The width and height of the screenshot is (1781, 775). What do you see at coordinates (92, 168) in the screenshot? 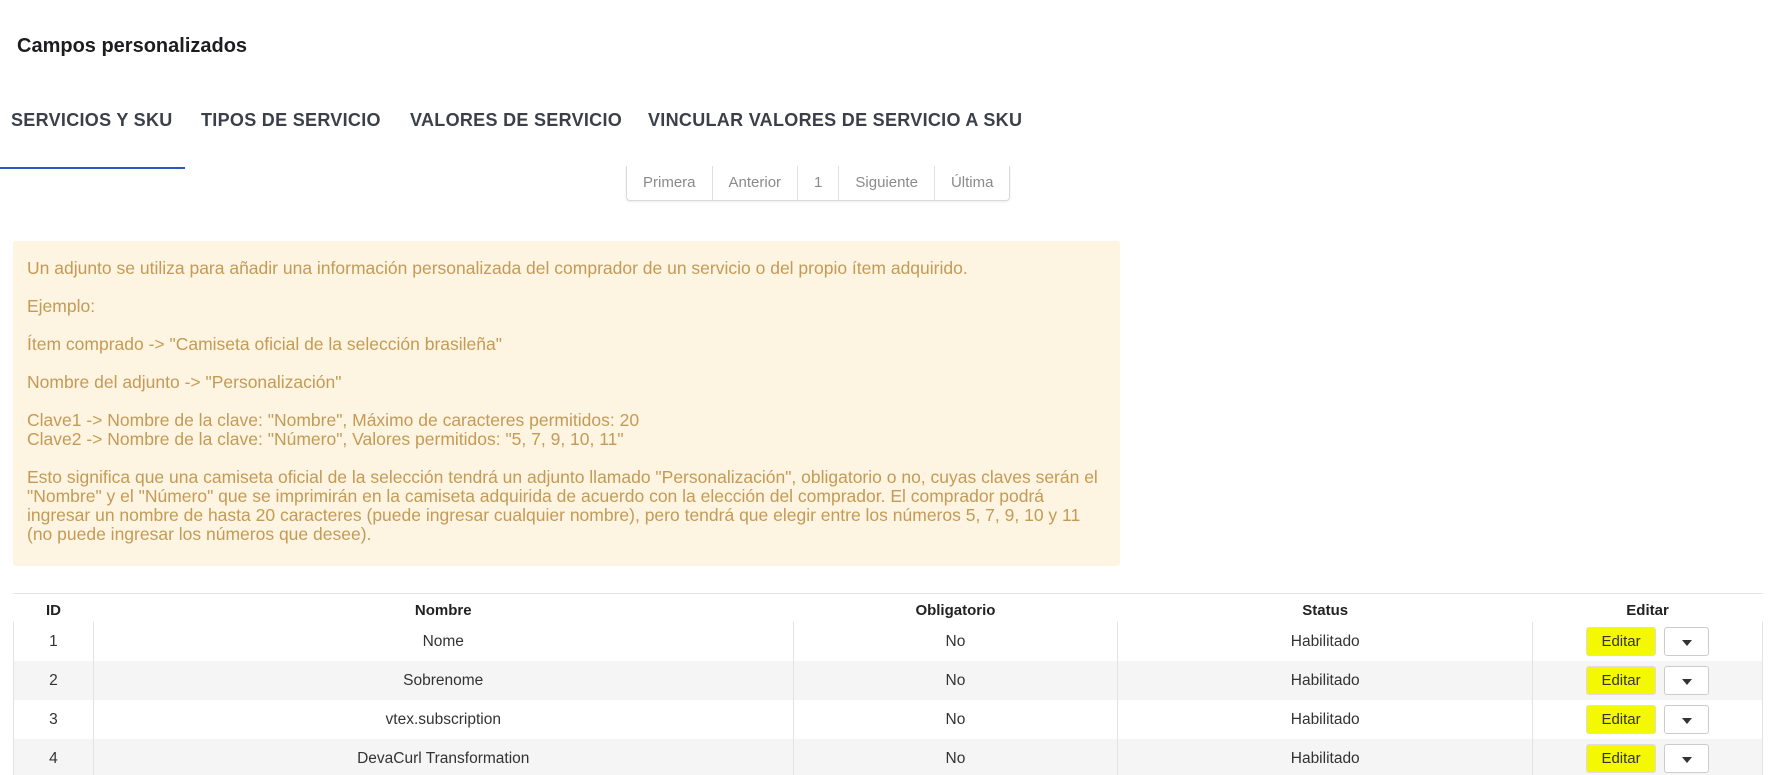
I see `active-tab-indicator` at bounding box center [92, 168].